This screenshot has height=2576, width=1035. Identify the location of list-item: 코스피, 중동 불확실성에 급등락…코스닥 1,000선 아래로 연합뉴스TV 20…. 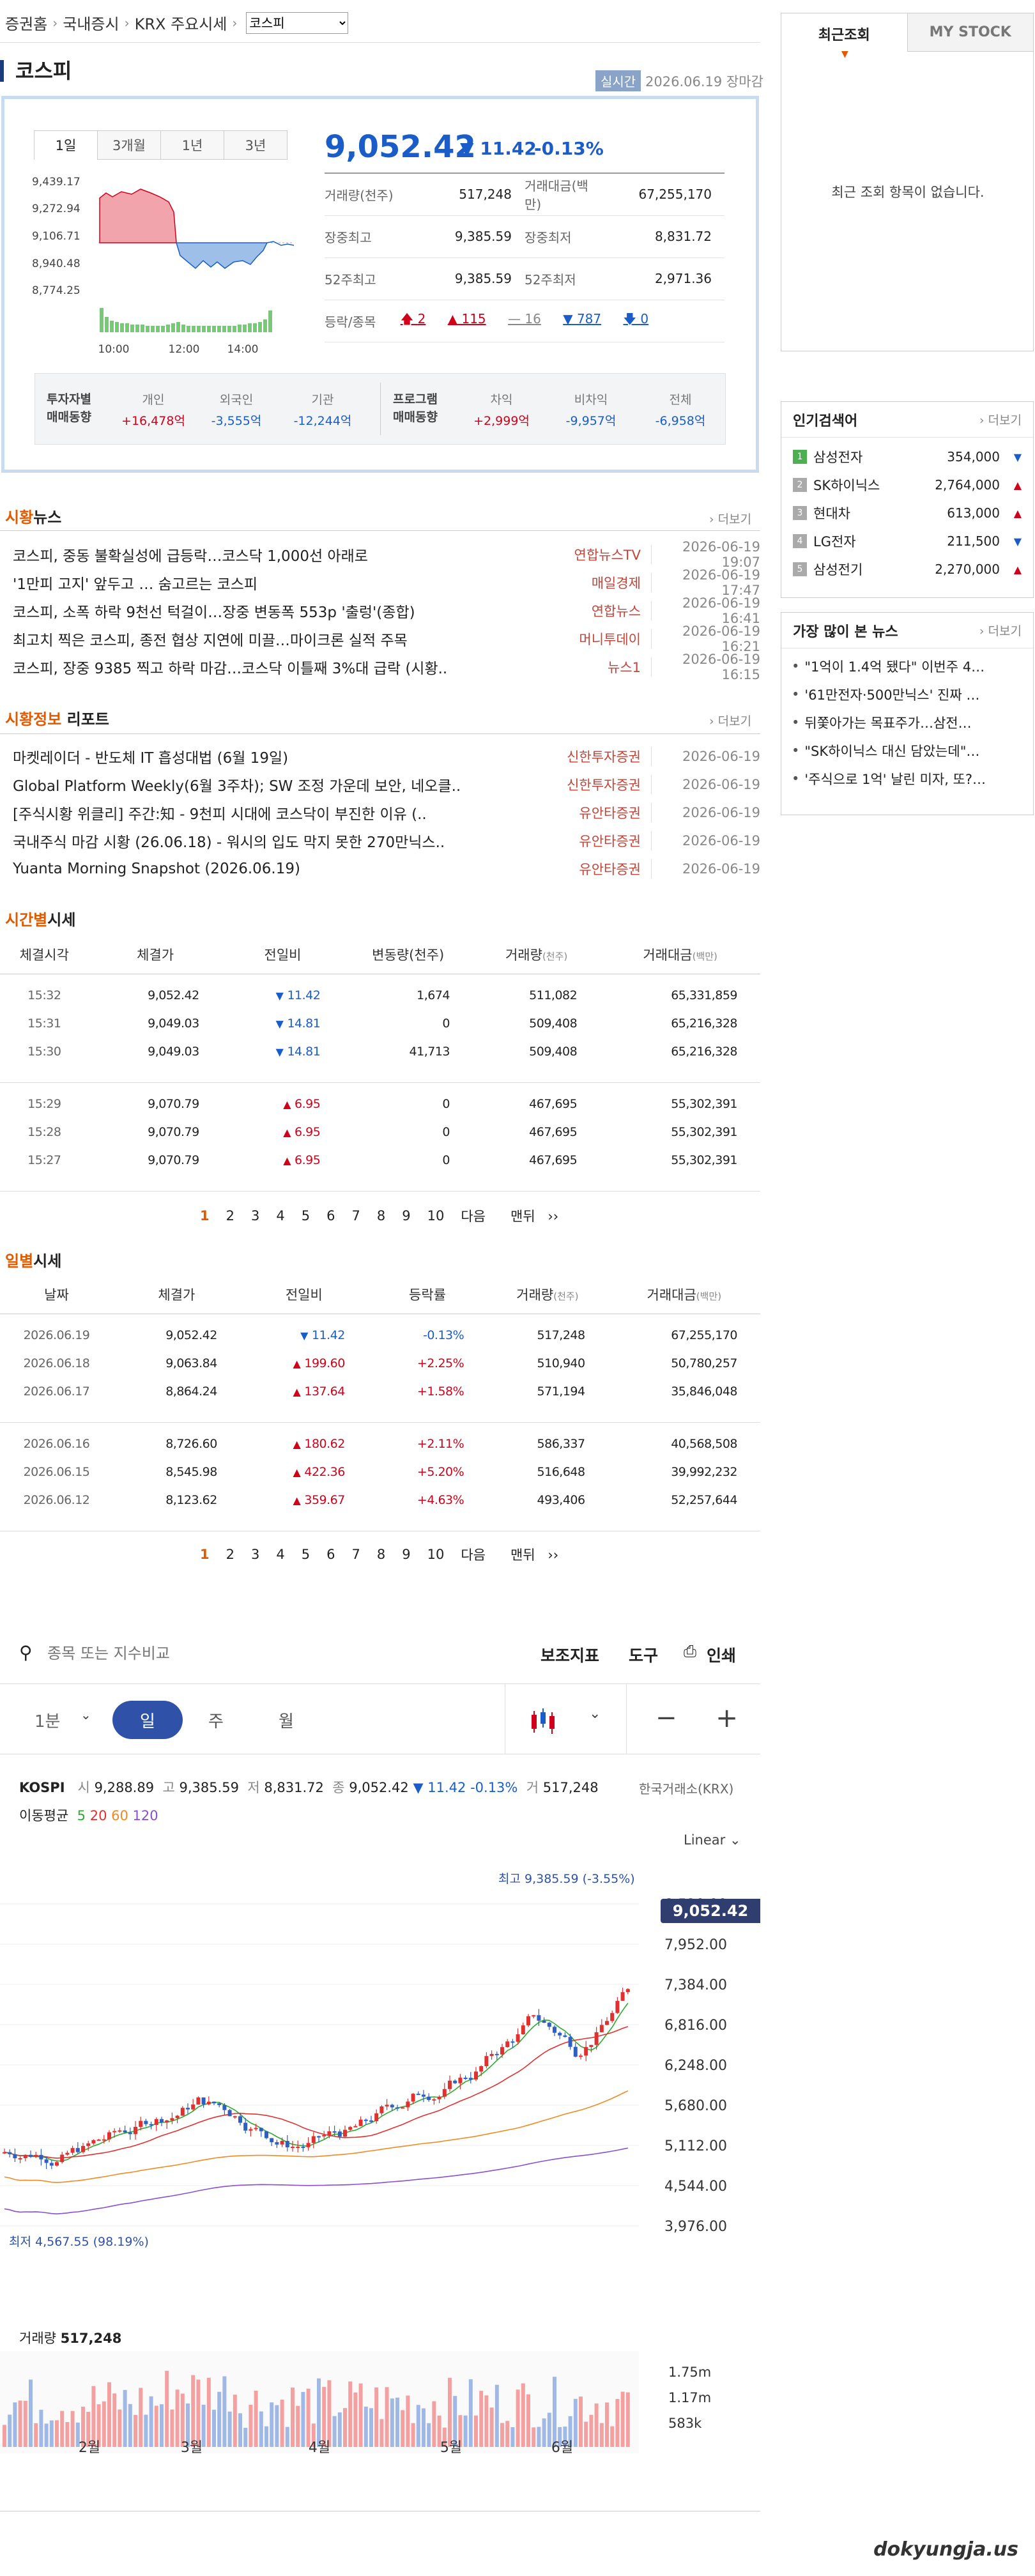
(386, 554).